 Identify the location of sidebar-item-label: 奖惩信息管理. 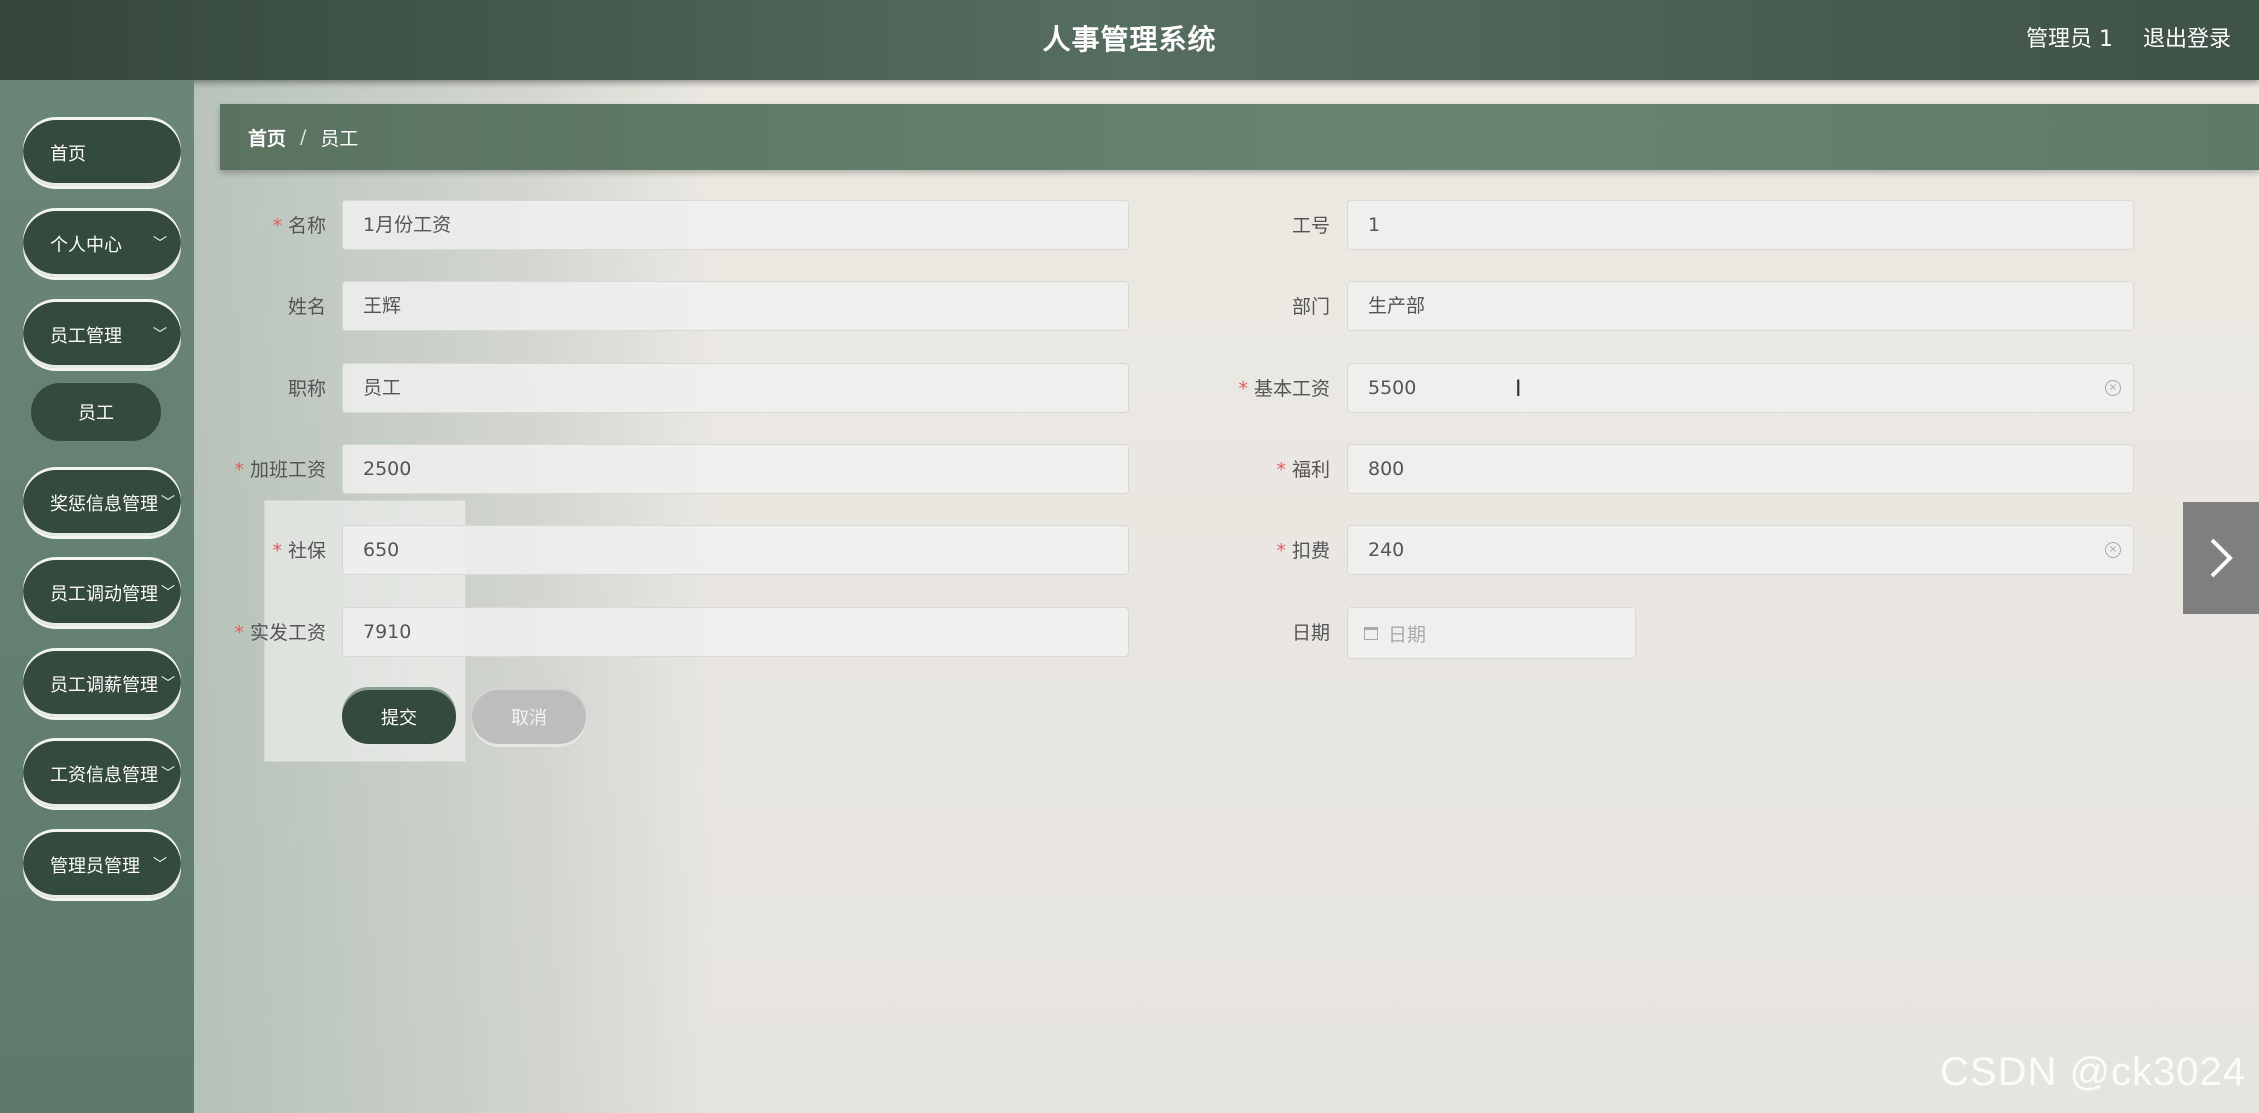
(104, 504).